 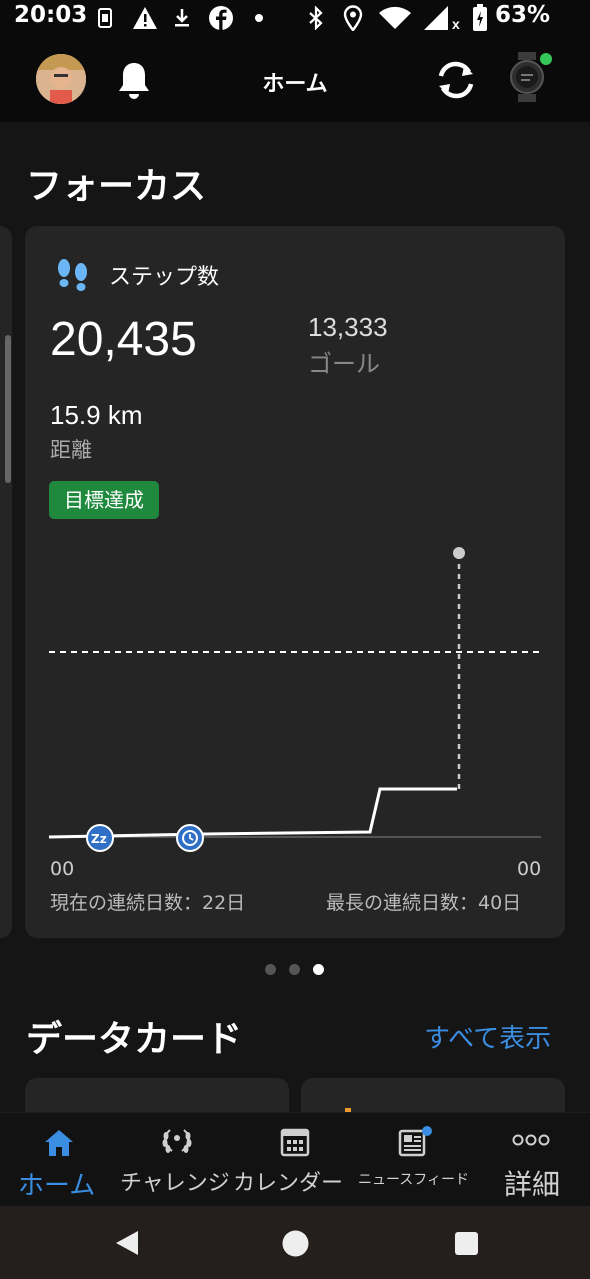 What do you see at coordinates (59, 1143) in the screenshot?
I see `home-icon` at bounding box center [59, 1143].